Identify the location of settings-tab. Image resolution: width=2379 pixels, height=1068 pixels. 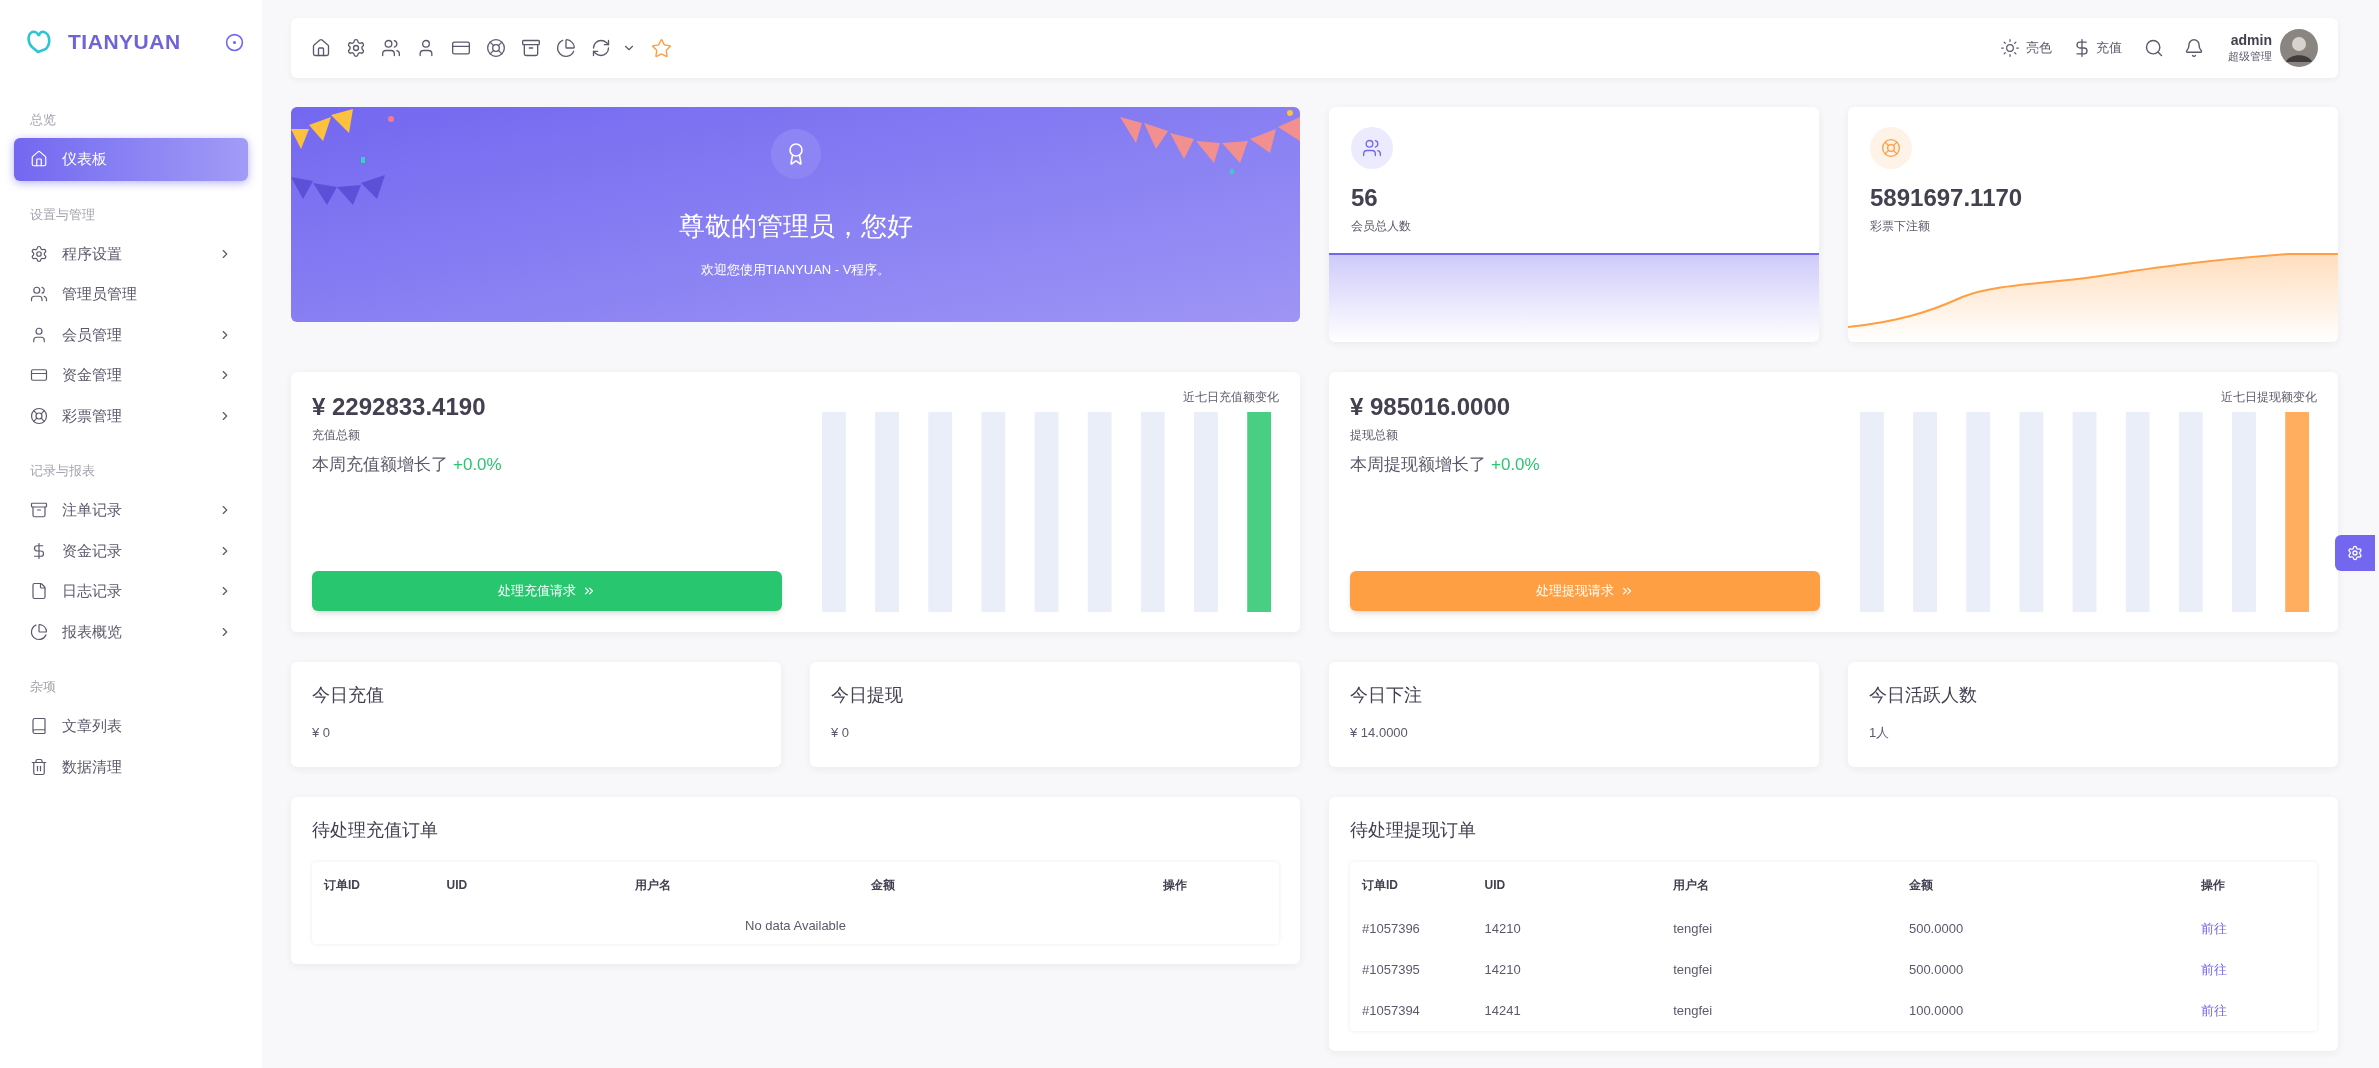
(2355, 553).